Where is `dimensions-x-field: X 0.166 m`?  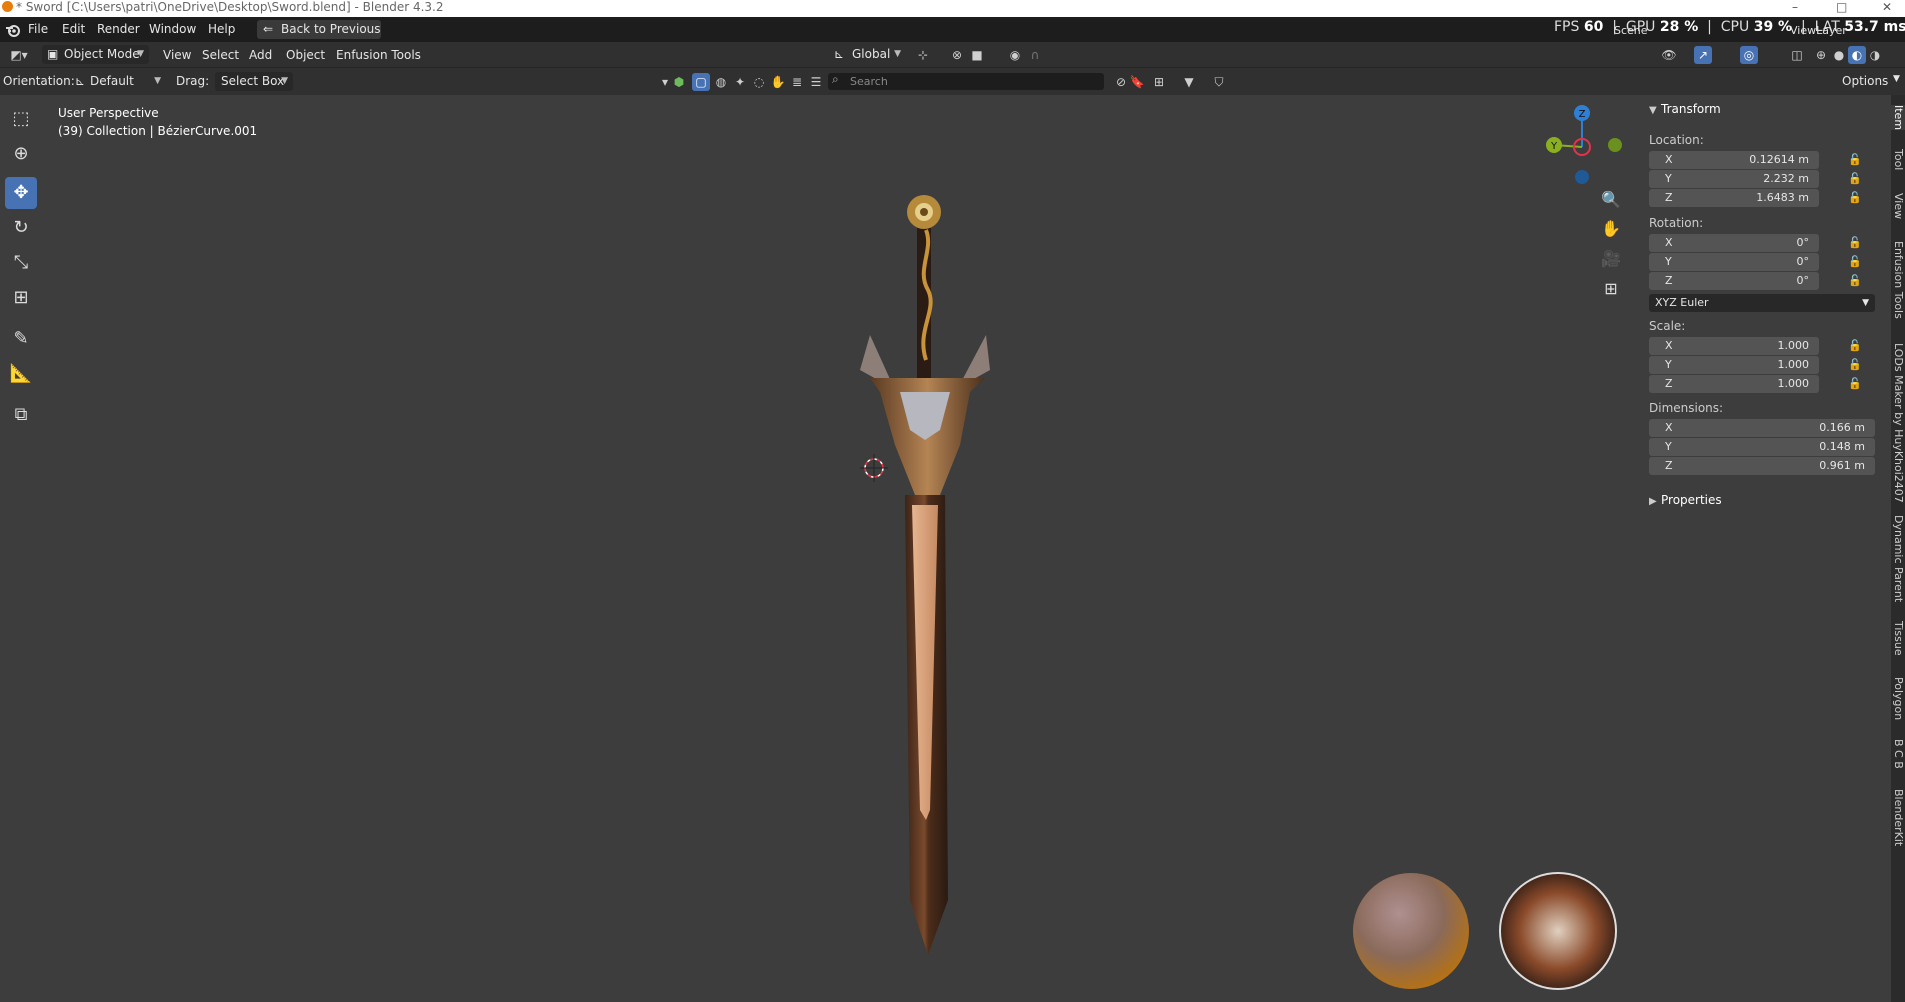
dimensions-x-field: X 0.166 m is located at coordinates (1762, 428).